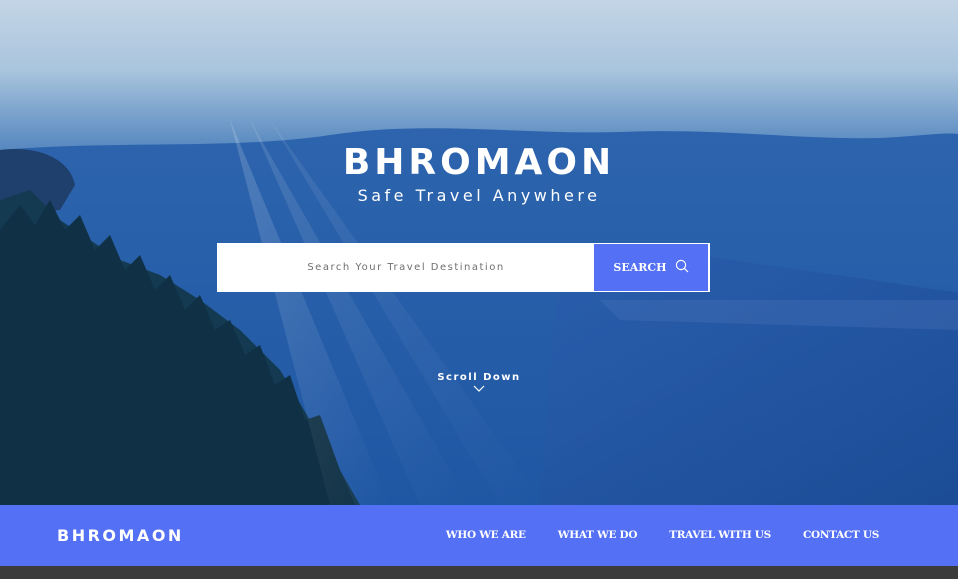  Describe the element at coordinates (598, 535) in the screenshot. I see `nav-link-what-we-do: WHAT WE DO` at that location.